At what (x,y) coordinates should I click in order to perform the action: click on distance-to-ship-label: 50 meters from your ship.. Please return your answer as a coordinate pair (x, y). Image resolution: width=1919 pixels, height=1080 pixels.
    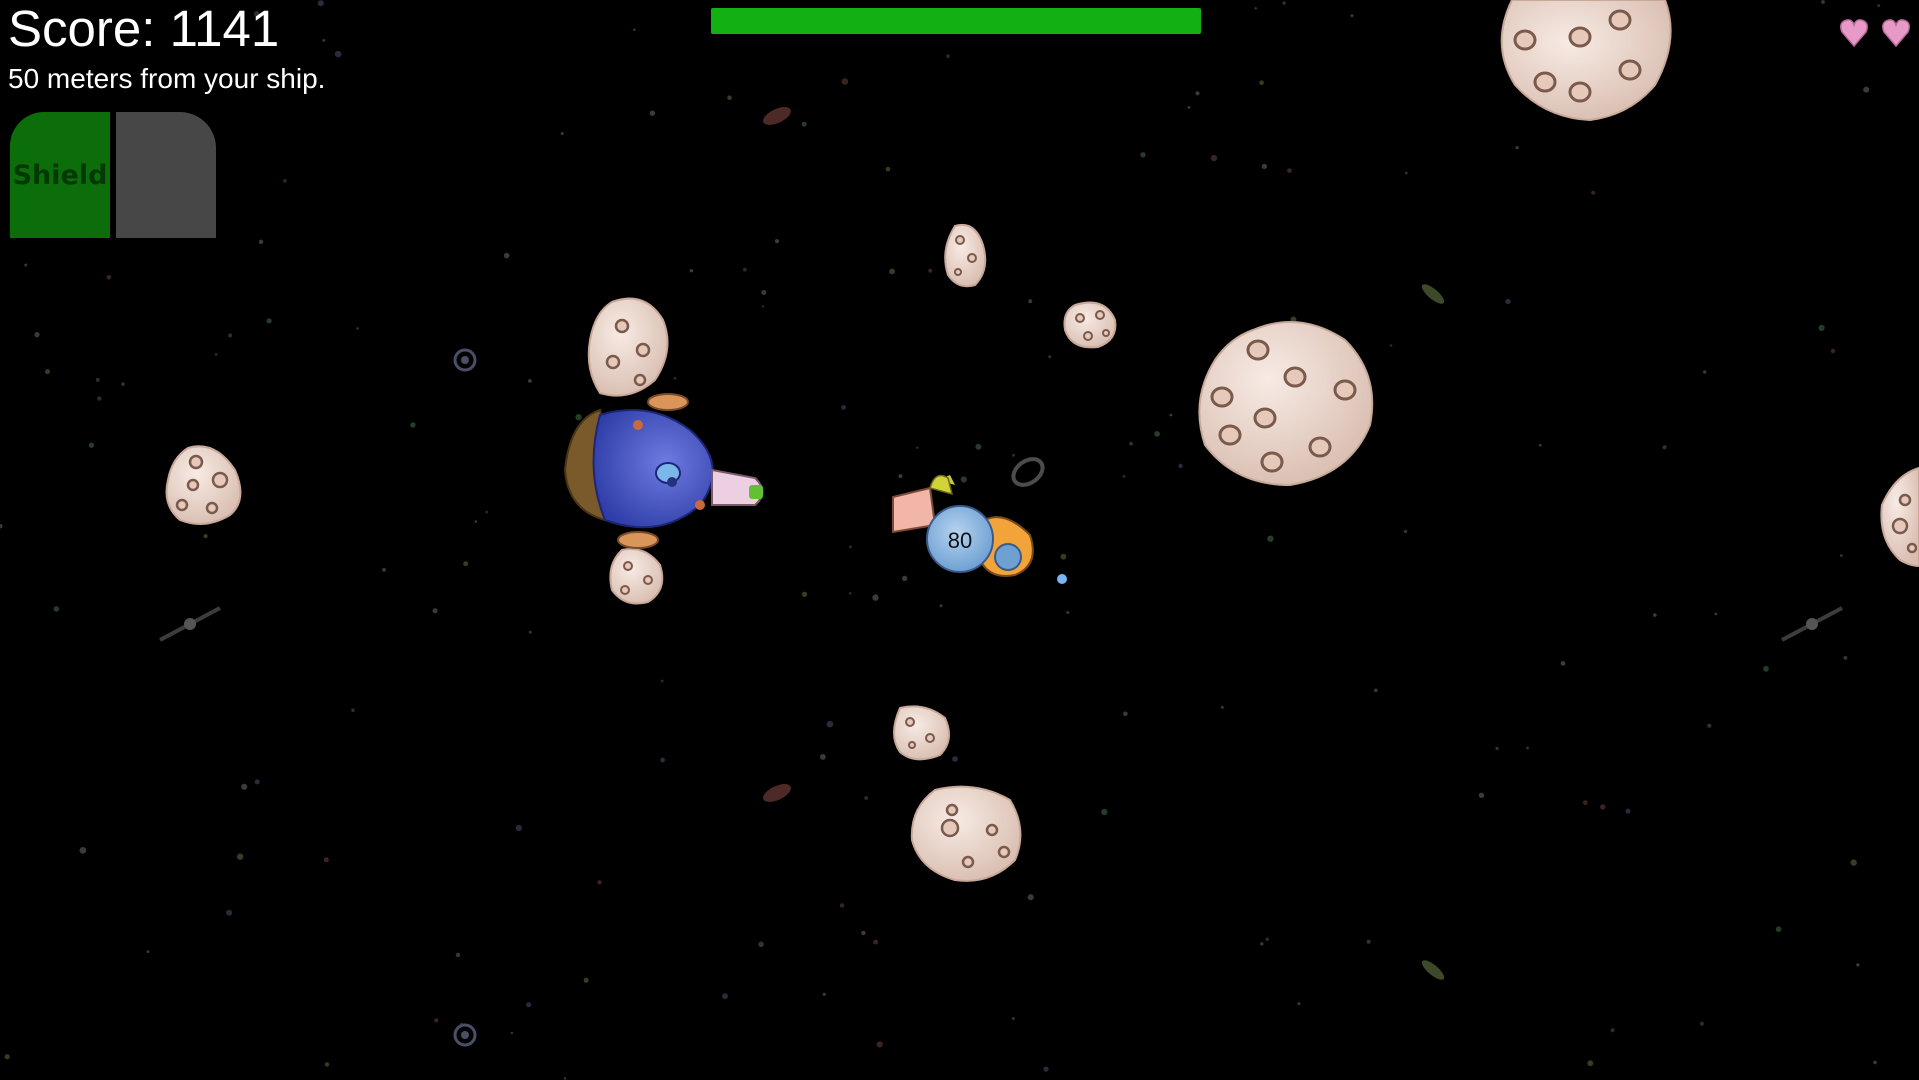
    Looking at the image, I should click on (167, 78).